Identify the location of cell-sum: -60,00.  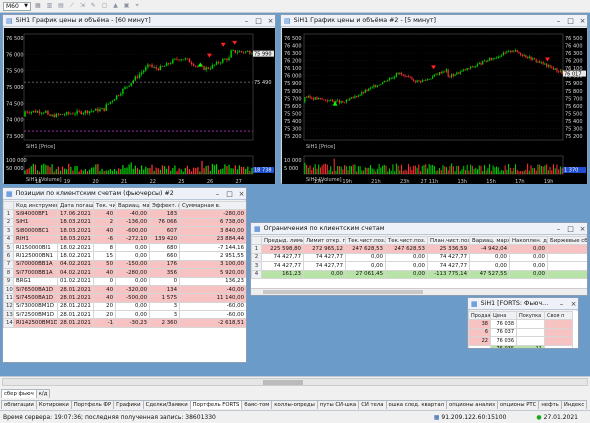
(212, 315).